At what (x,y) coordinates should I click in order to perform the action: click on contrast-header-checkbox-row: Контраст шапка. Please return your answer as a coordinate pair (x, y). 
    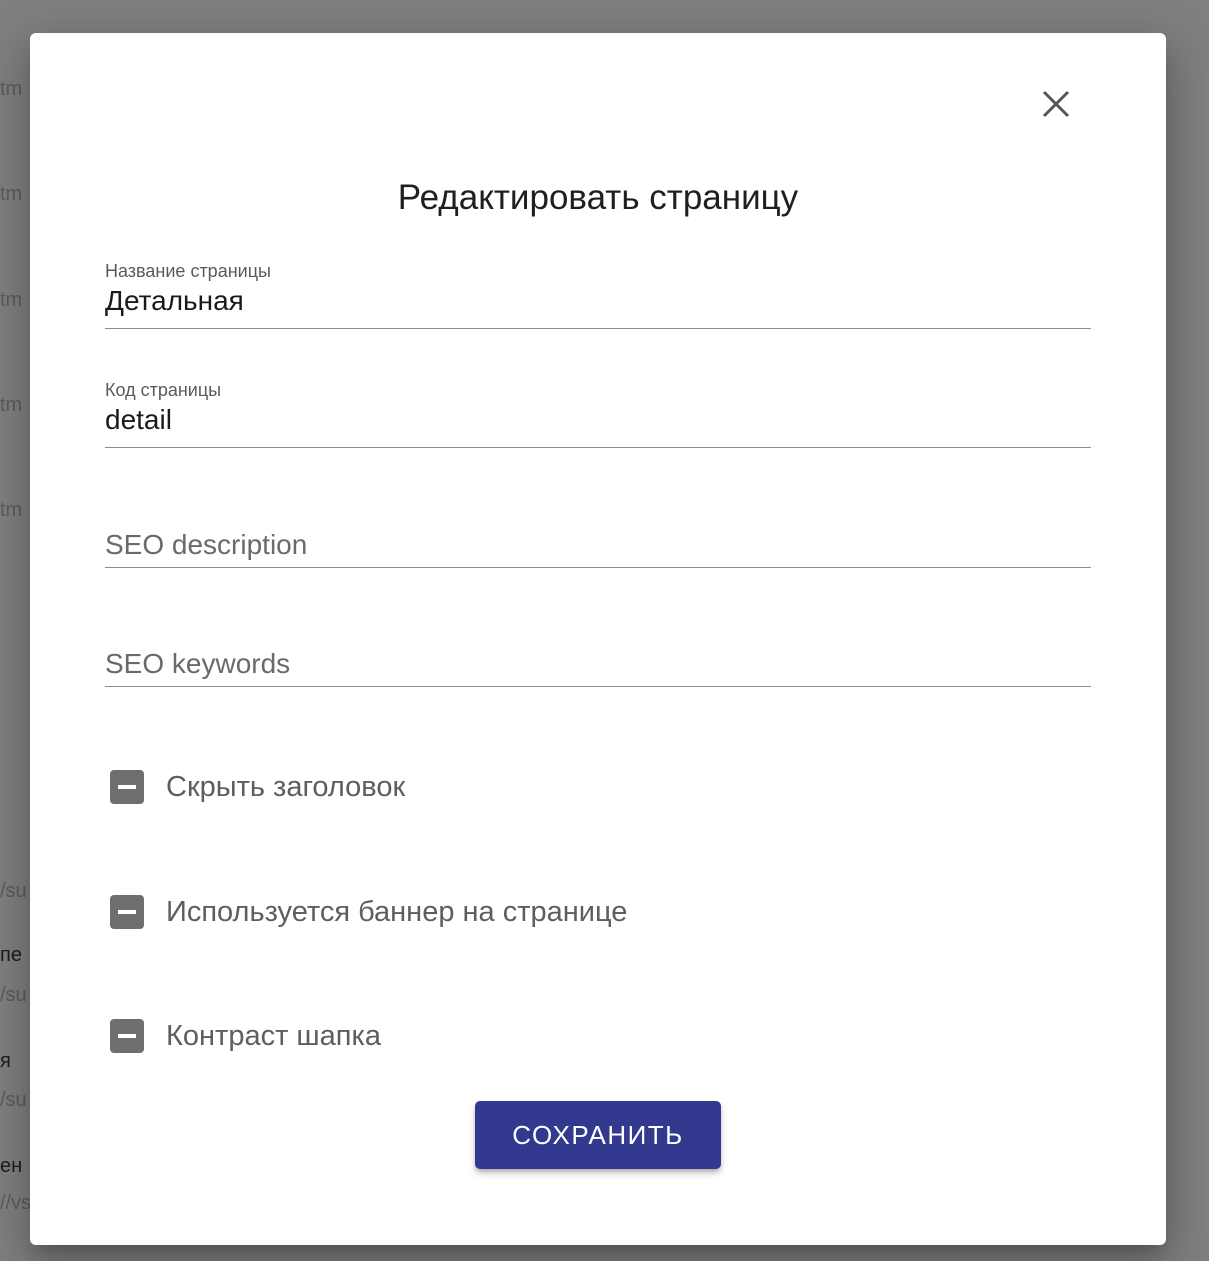
    Looking at the image, I should click on (245, 1036).